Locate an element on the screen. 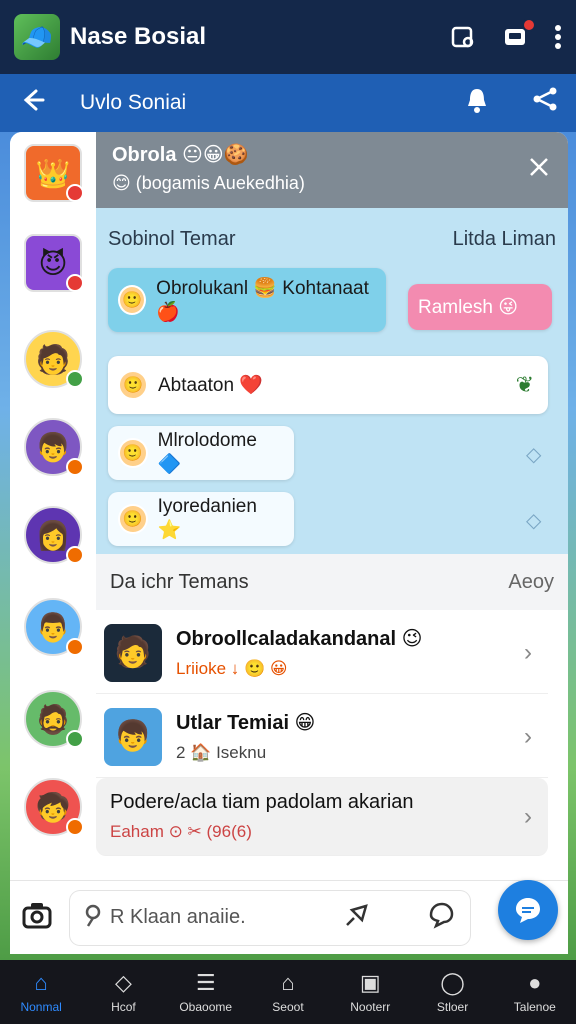 Image resolution: width=576 pixels, height=1024 pixels. nav-item-seoot: ⌂ Seoot is located at coordinates (288, 992).